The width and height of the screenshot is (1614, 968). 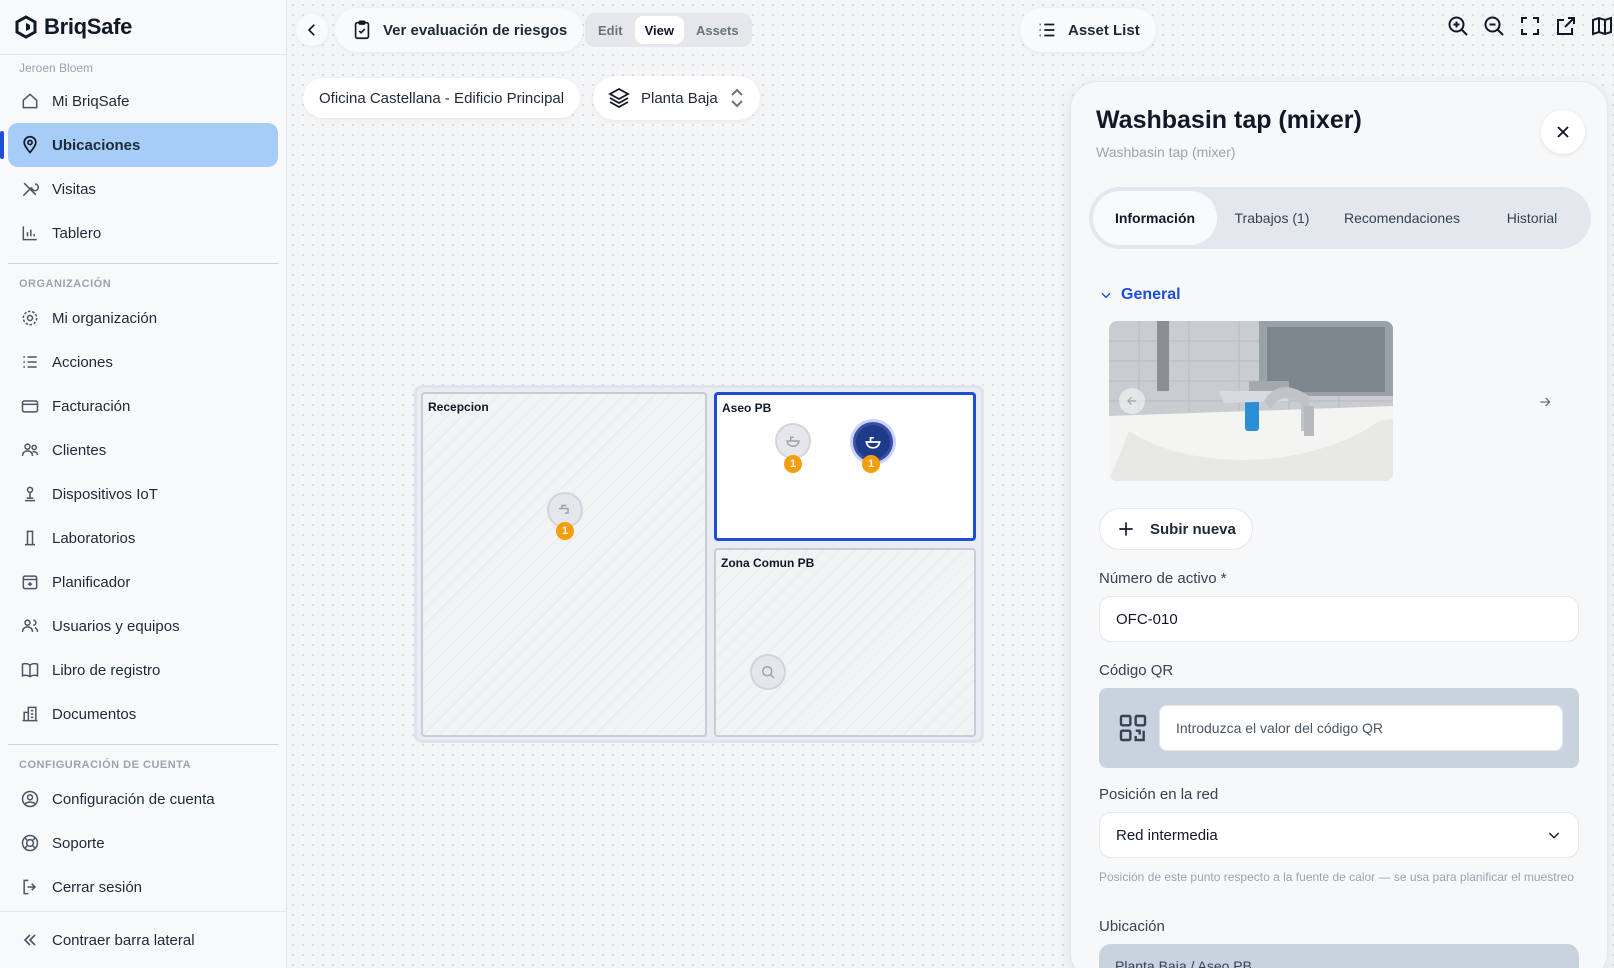 I want to click on sidebar-item-mi-briqsafe: Mi BriqSafe, so click(x=143, y=101).